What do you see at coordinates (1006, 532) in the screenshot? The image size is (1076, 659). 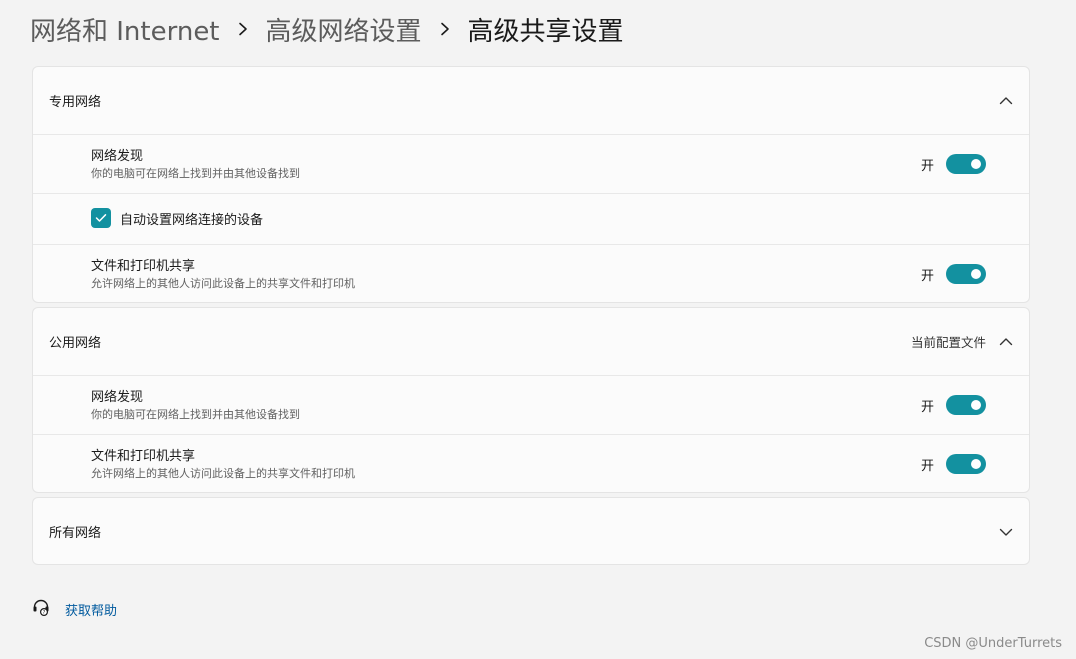 I see `chevron-down-icon` at bounding box center [1006, 532].